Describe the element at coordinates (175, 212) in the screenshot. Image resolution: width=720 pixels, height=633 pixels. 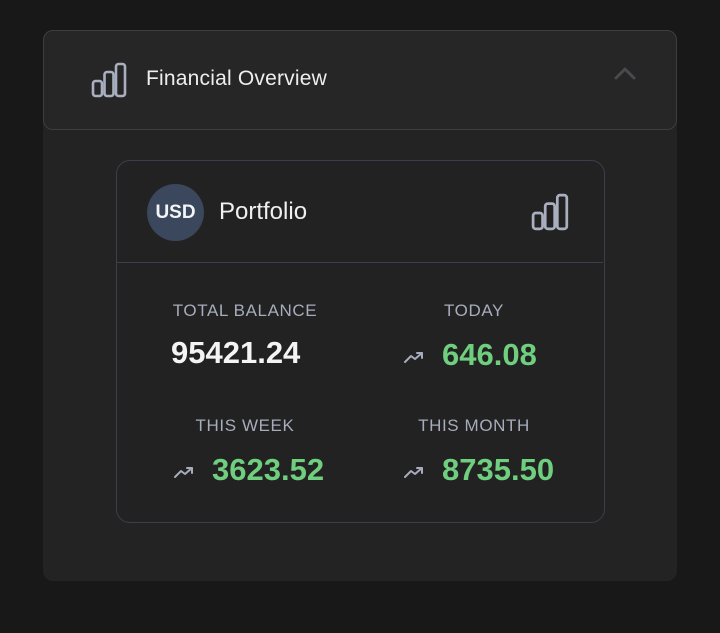
I see `currency-badge: USD` at that location.